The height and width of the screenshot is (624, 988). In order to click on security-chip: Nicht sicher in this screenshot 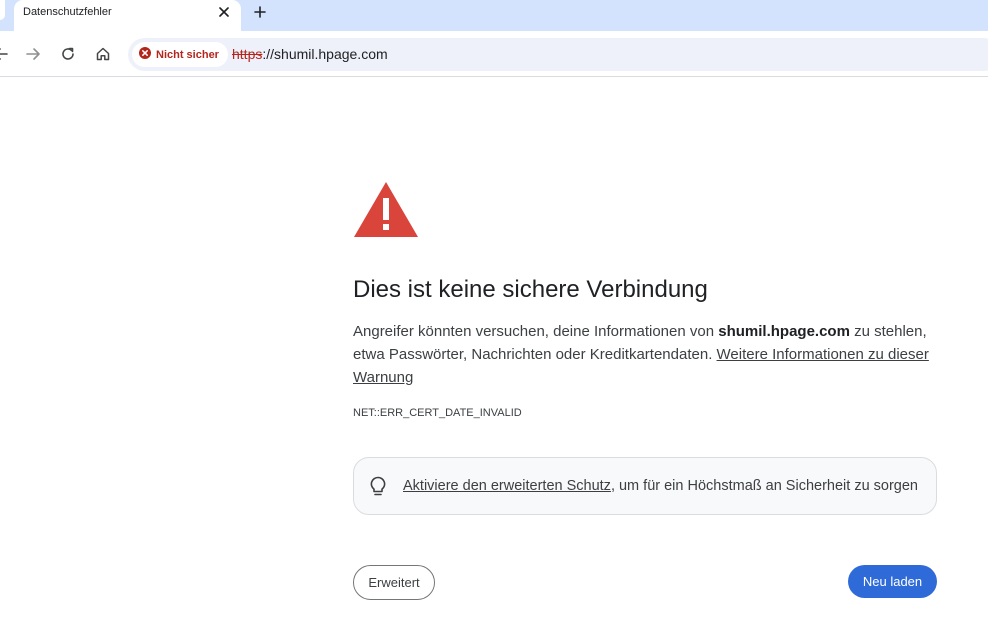, I will do `click(180, 54)`.